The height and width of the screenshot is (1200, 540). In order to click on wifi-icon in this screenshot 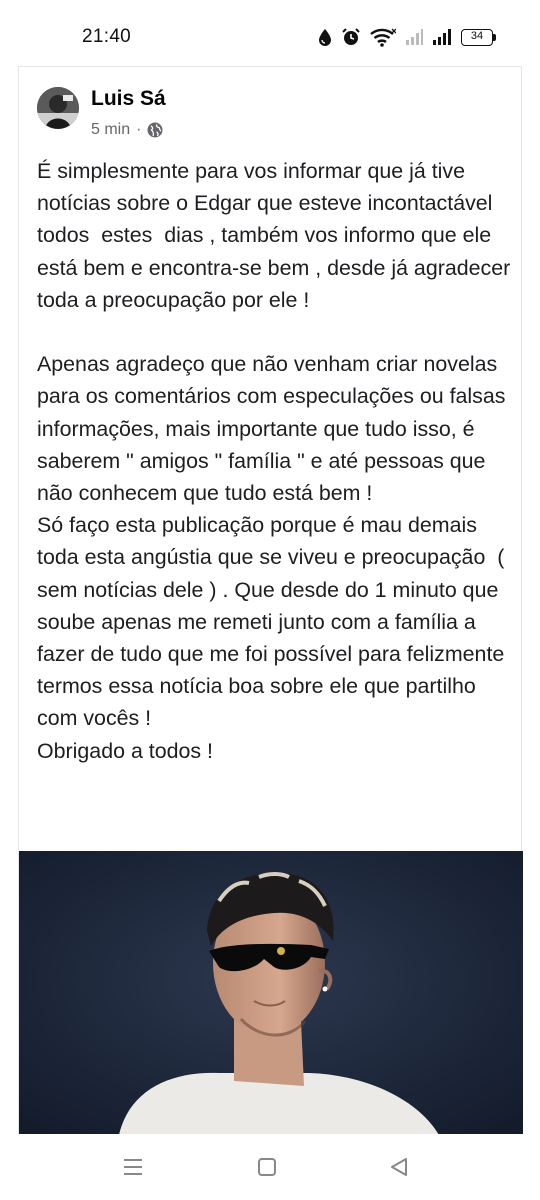, I will do `click(383, 37)`.